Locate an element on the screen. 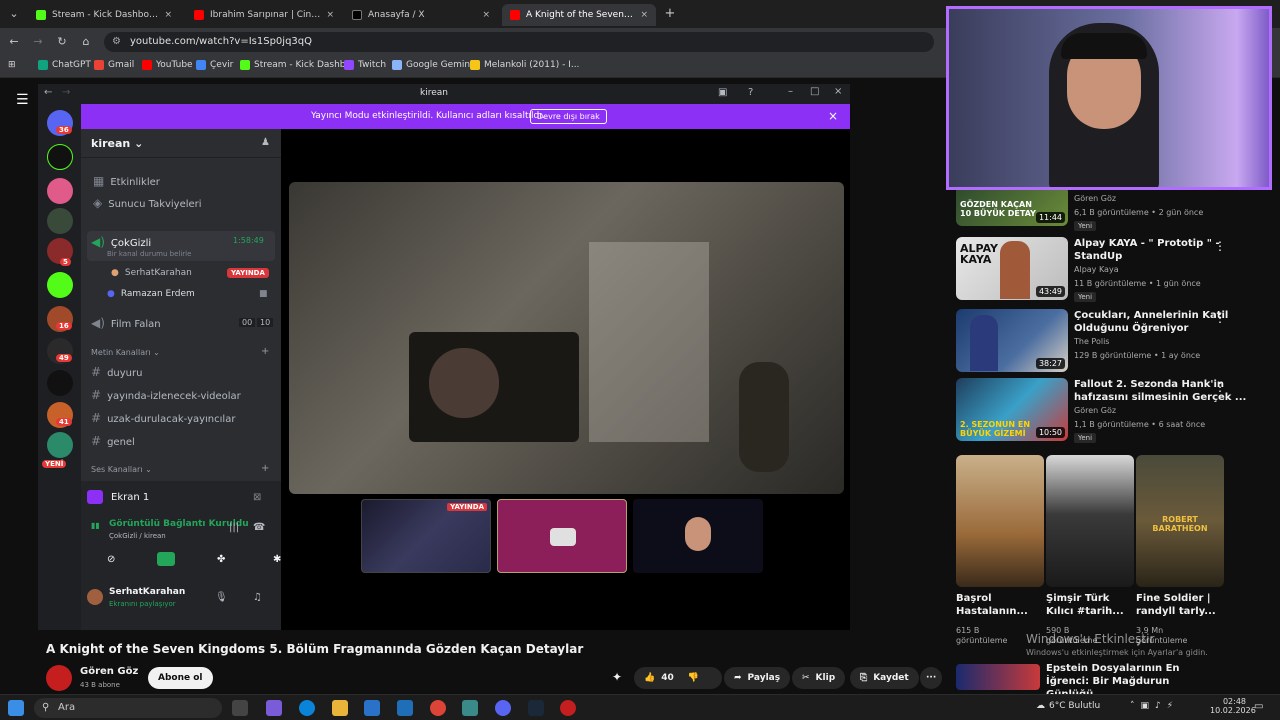 The width and height of the screenshot is (1280, 720). apps-icon: ⊞ is located at coordinates (12, 65).